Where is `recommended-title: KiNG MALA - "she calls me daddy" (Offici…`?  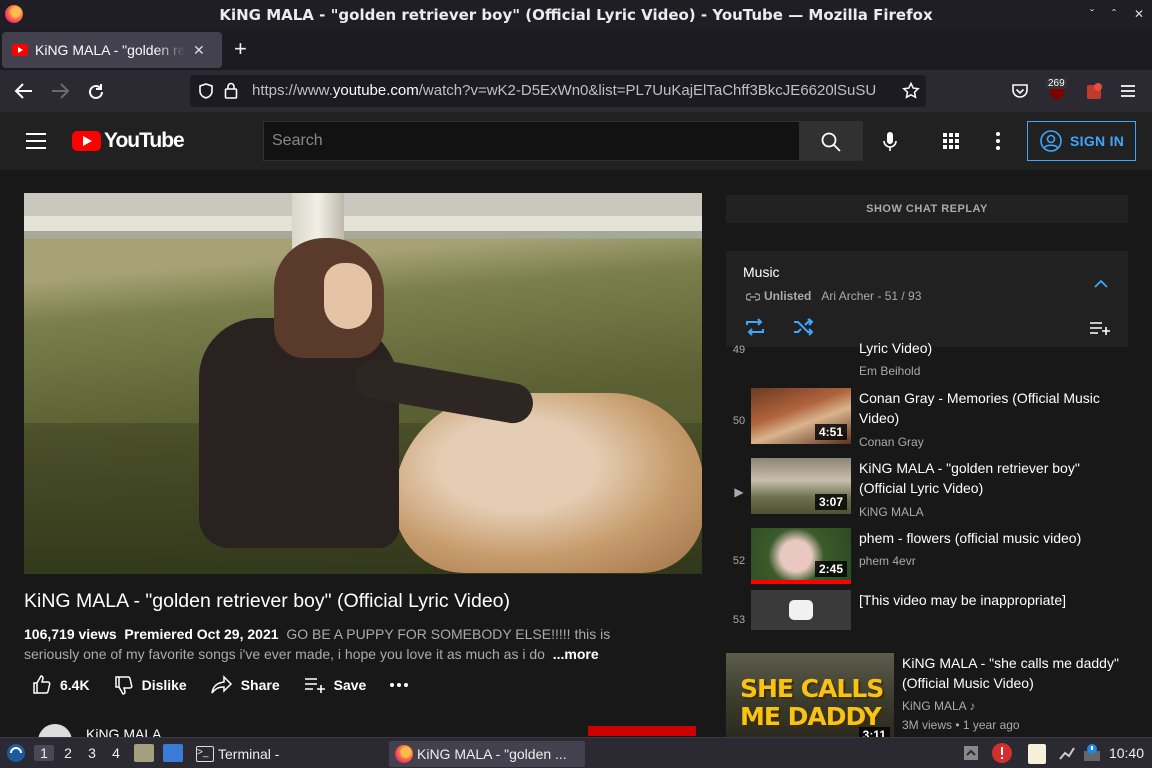 recommended-title: KiNG MALA - "she calls me daddy" (Offici… is located at coordinates (1010, 673).